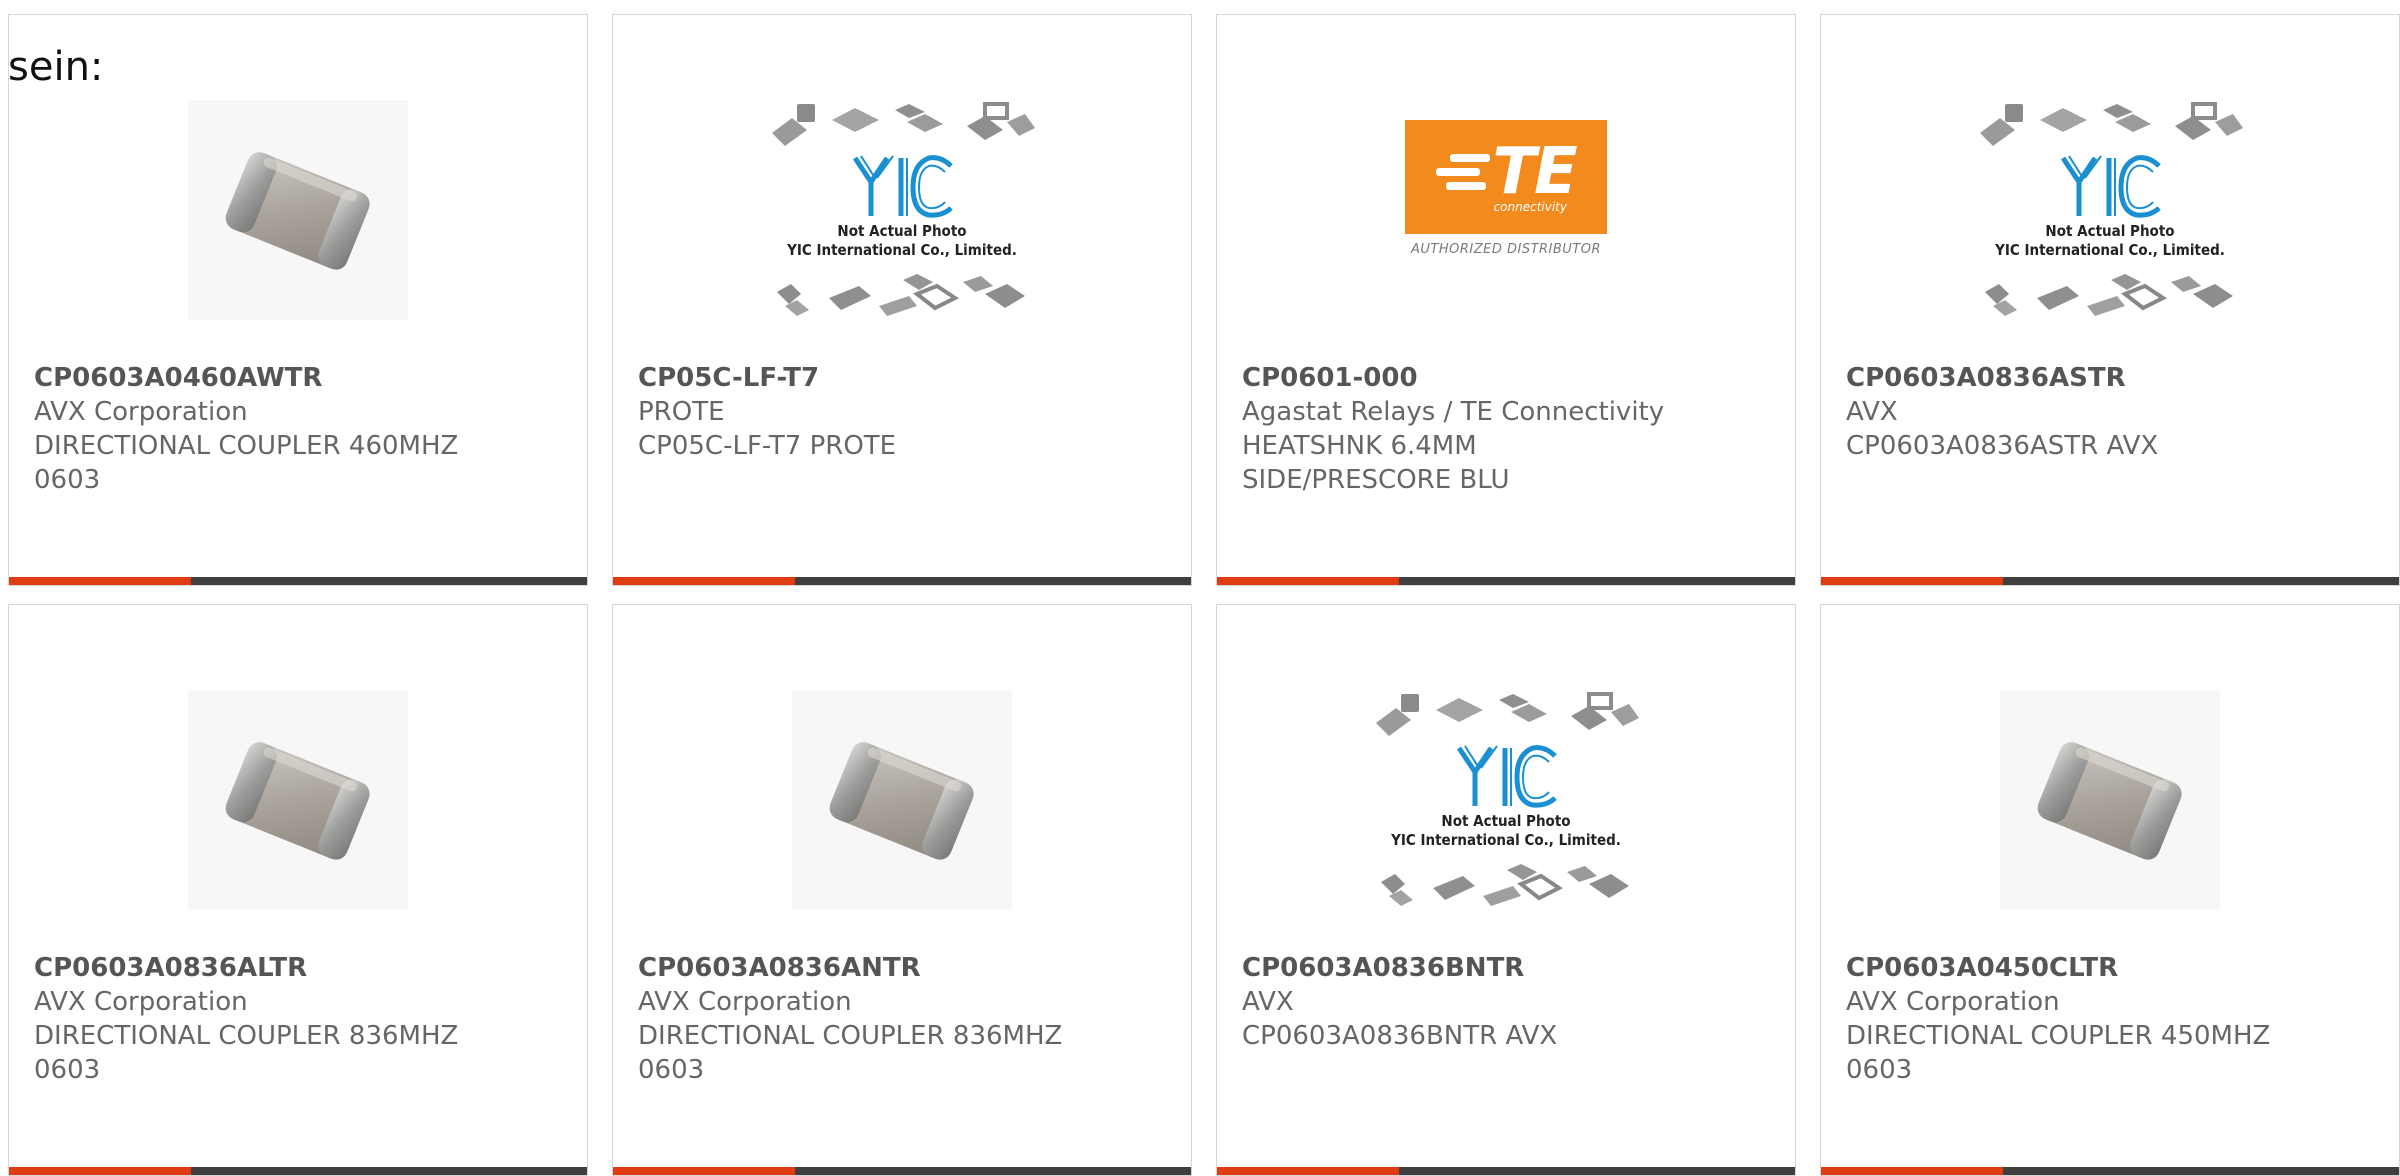 This screenshot has height=1176, width=2400. I want to click on product-image: TE connectivity AUTHORIZED DISTRIBUTOR, so click(1506, 210).